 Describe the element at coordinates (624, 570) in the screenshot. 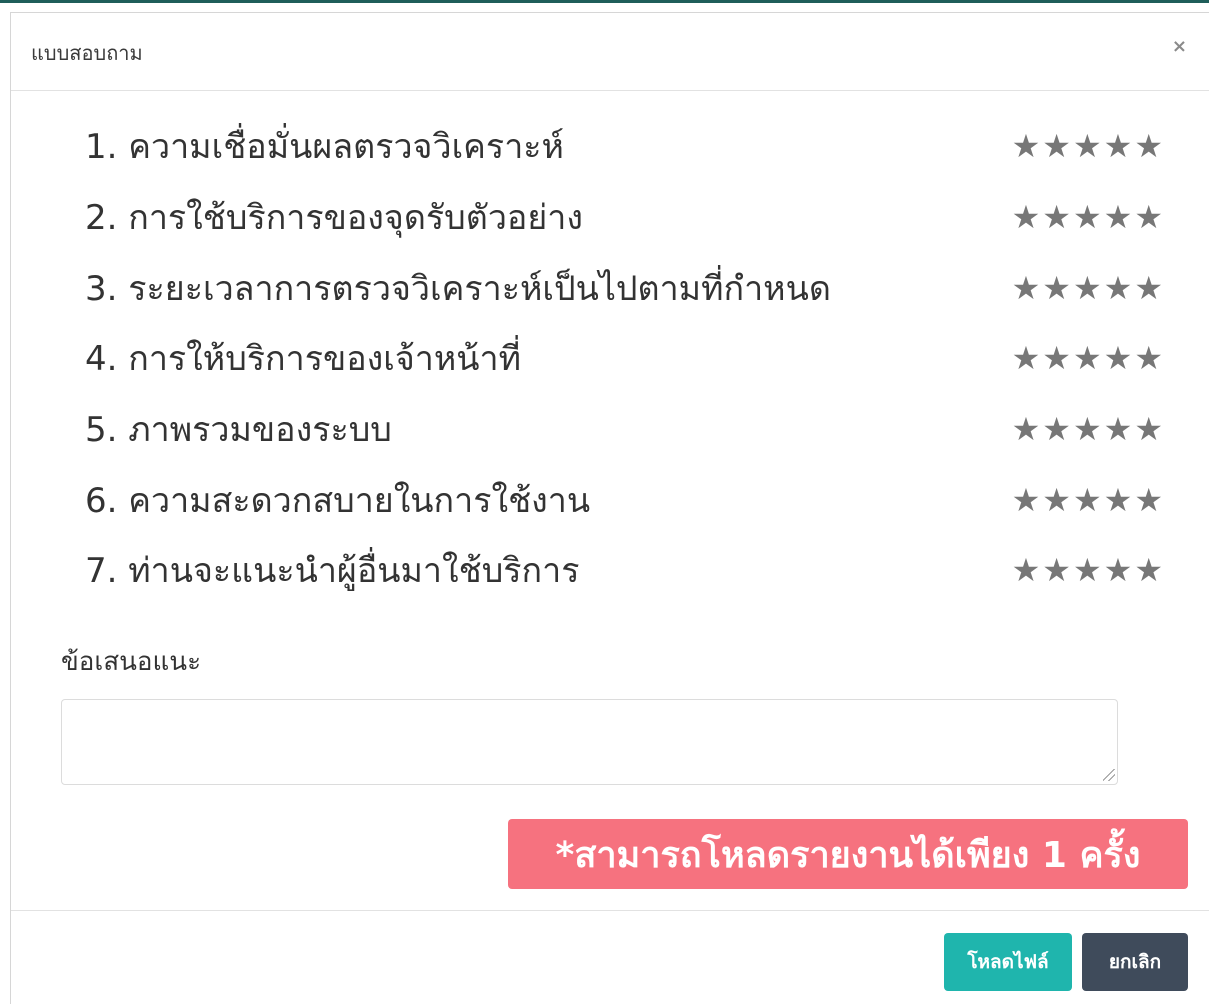

I see `question-row-7: 7. ท่านจะแนะนำผู้อื่นมาใช้บริการ ★ ★ ★ ★ ★` at that location.